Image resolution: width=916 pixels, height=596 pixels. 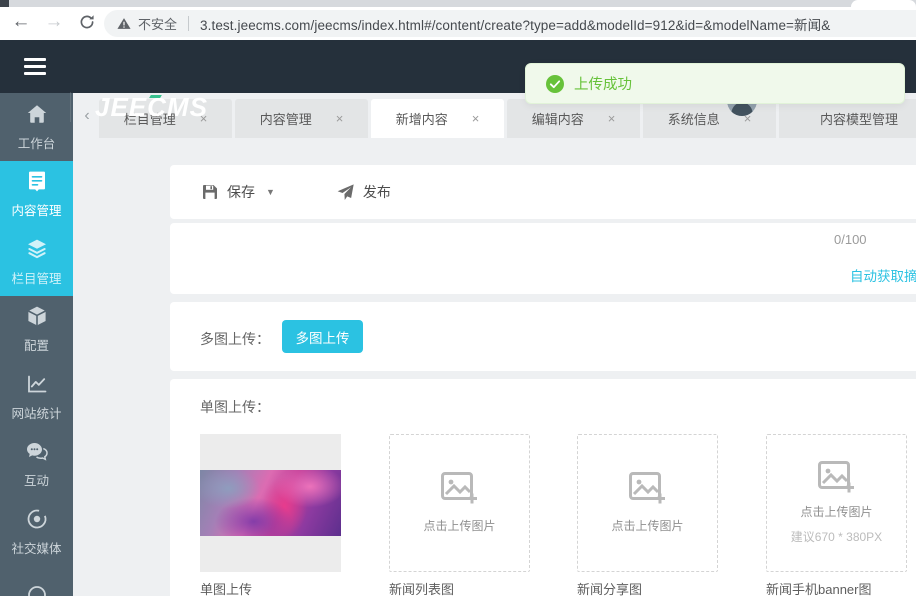 I want to click on circle-icon, so click(x=36, y=590).